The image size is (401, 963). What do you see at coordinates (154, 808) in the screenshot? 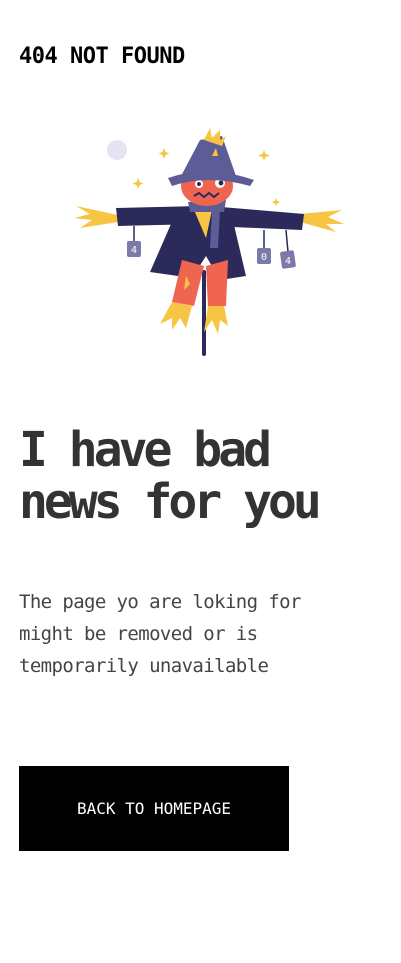
I see `back-to-homepage-button: BACK TO HOMEPAGE` at bounding box center [154, 808].